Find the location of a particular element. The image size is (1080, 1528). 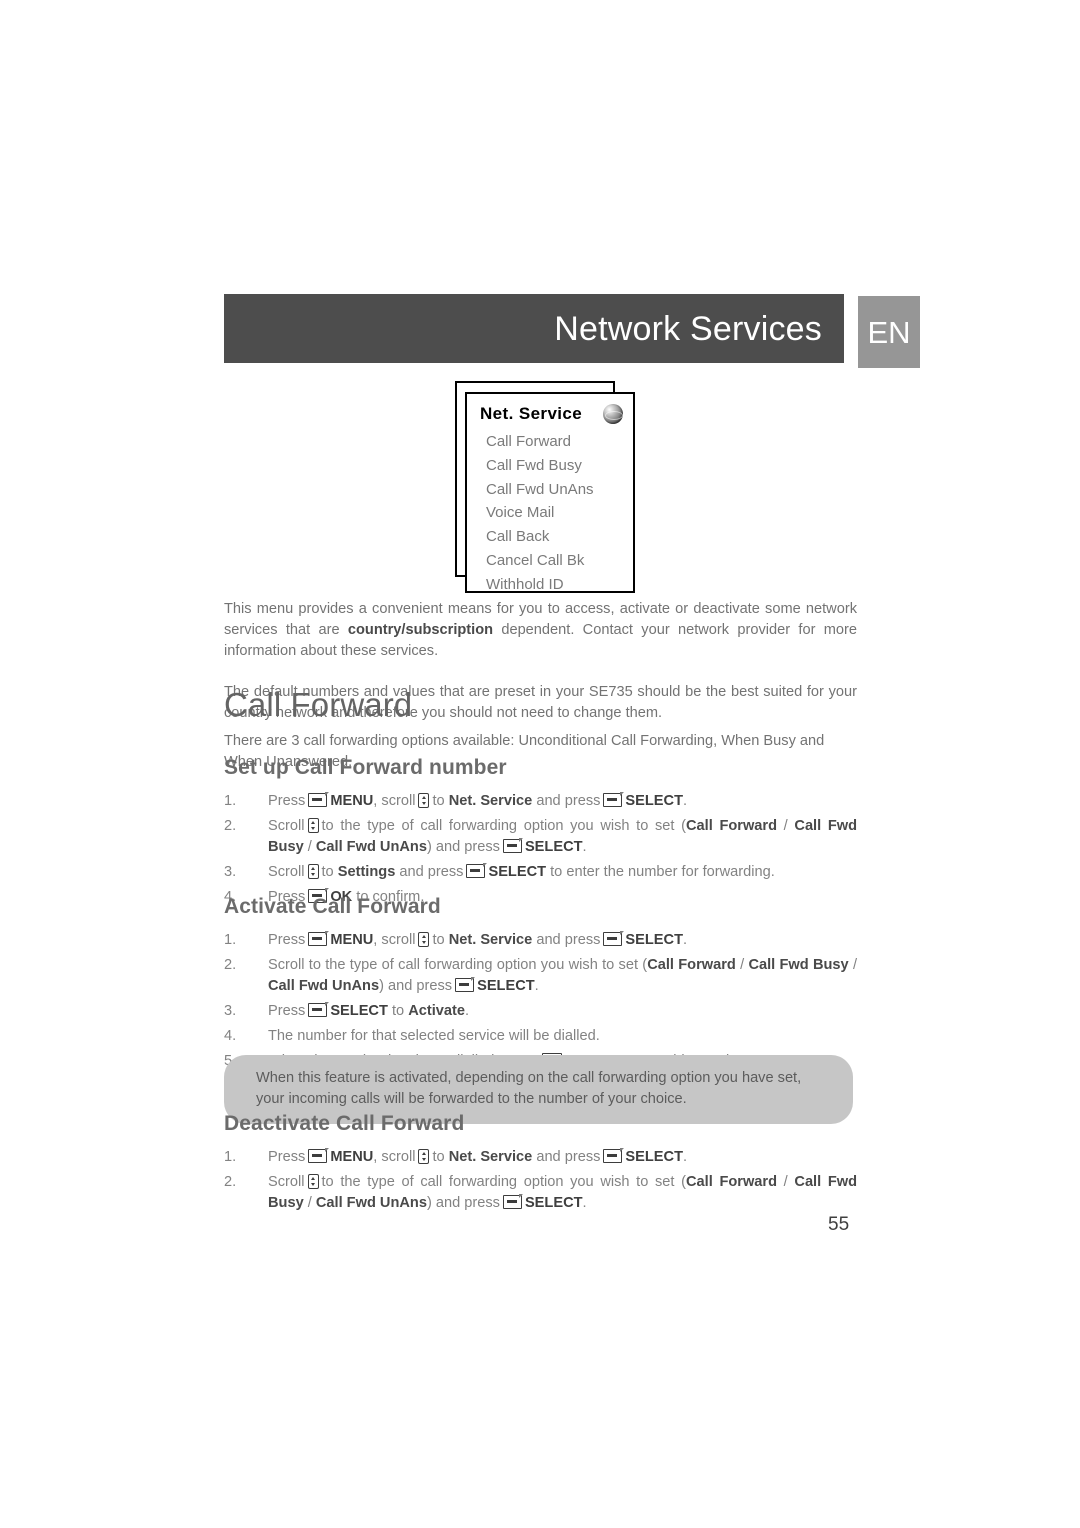

step-scroll: Scroll is located at coordinates (286, 826).